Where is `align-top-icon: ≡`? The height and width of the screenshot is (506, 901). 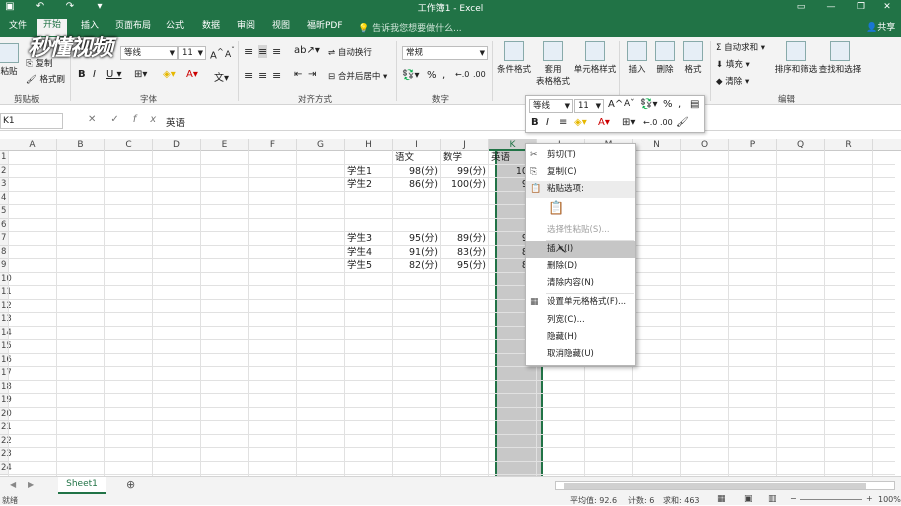 align-top-icon: ≡ is located at coordinates (248, 51).